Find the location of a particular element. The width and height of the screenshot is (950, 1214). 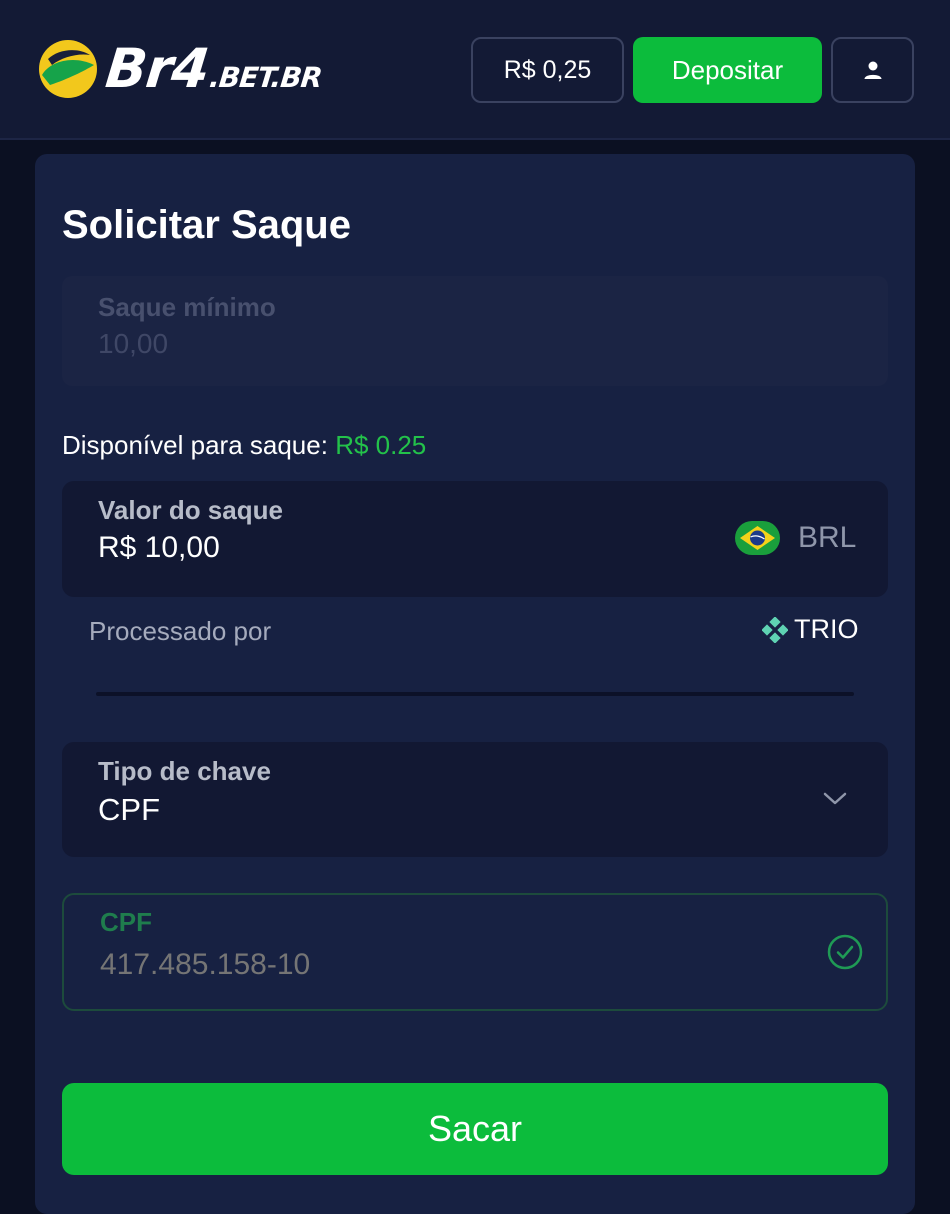

logo-wordmark: Br4 .BET.BR is located at coordinates (213, 68).